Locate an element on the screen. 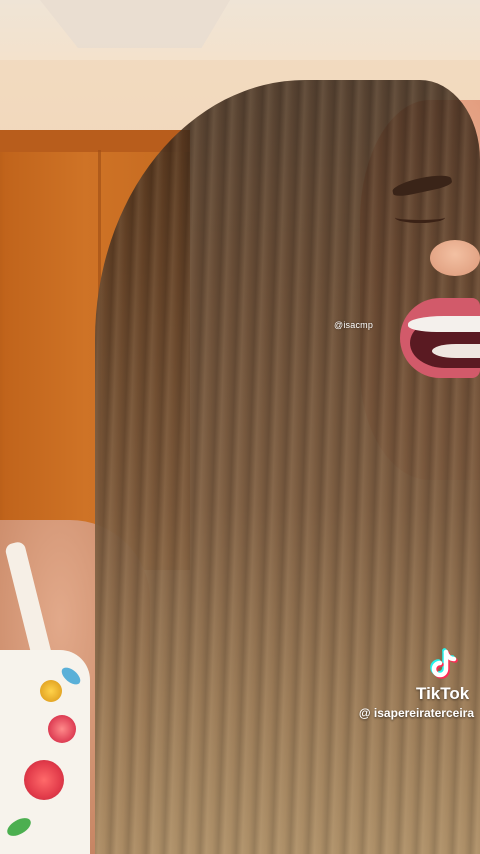 The height and width of the screenshot is (854, 480). creator-watermark: @isacmp is located at coordinates (354, 325).